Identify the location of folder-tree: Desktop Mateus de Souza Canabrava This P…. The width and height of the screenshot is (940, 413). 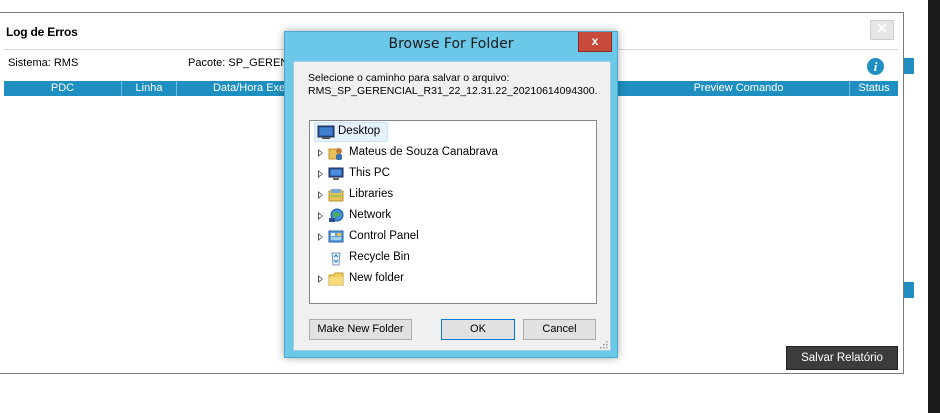
(453, 212).